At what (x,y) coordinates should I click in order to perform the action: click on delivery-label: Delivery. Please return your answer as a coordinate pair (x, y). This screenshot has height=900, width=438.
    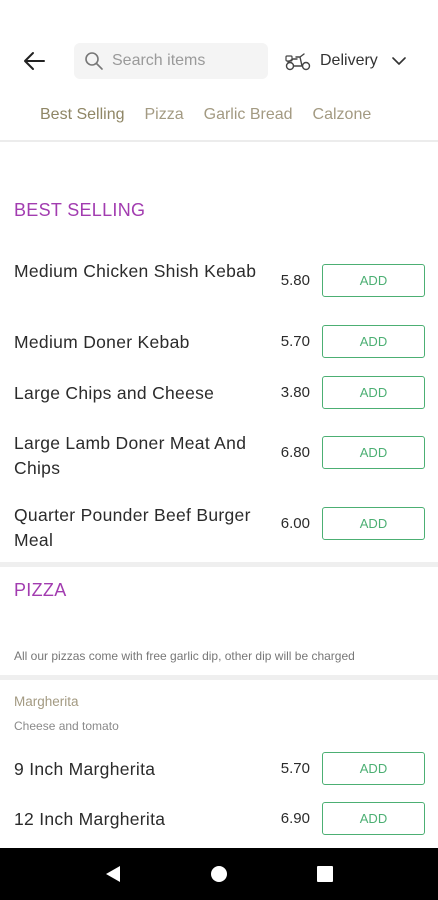
    Looking at the image, I should click on (349, 60).